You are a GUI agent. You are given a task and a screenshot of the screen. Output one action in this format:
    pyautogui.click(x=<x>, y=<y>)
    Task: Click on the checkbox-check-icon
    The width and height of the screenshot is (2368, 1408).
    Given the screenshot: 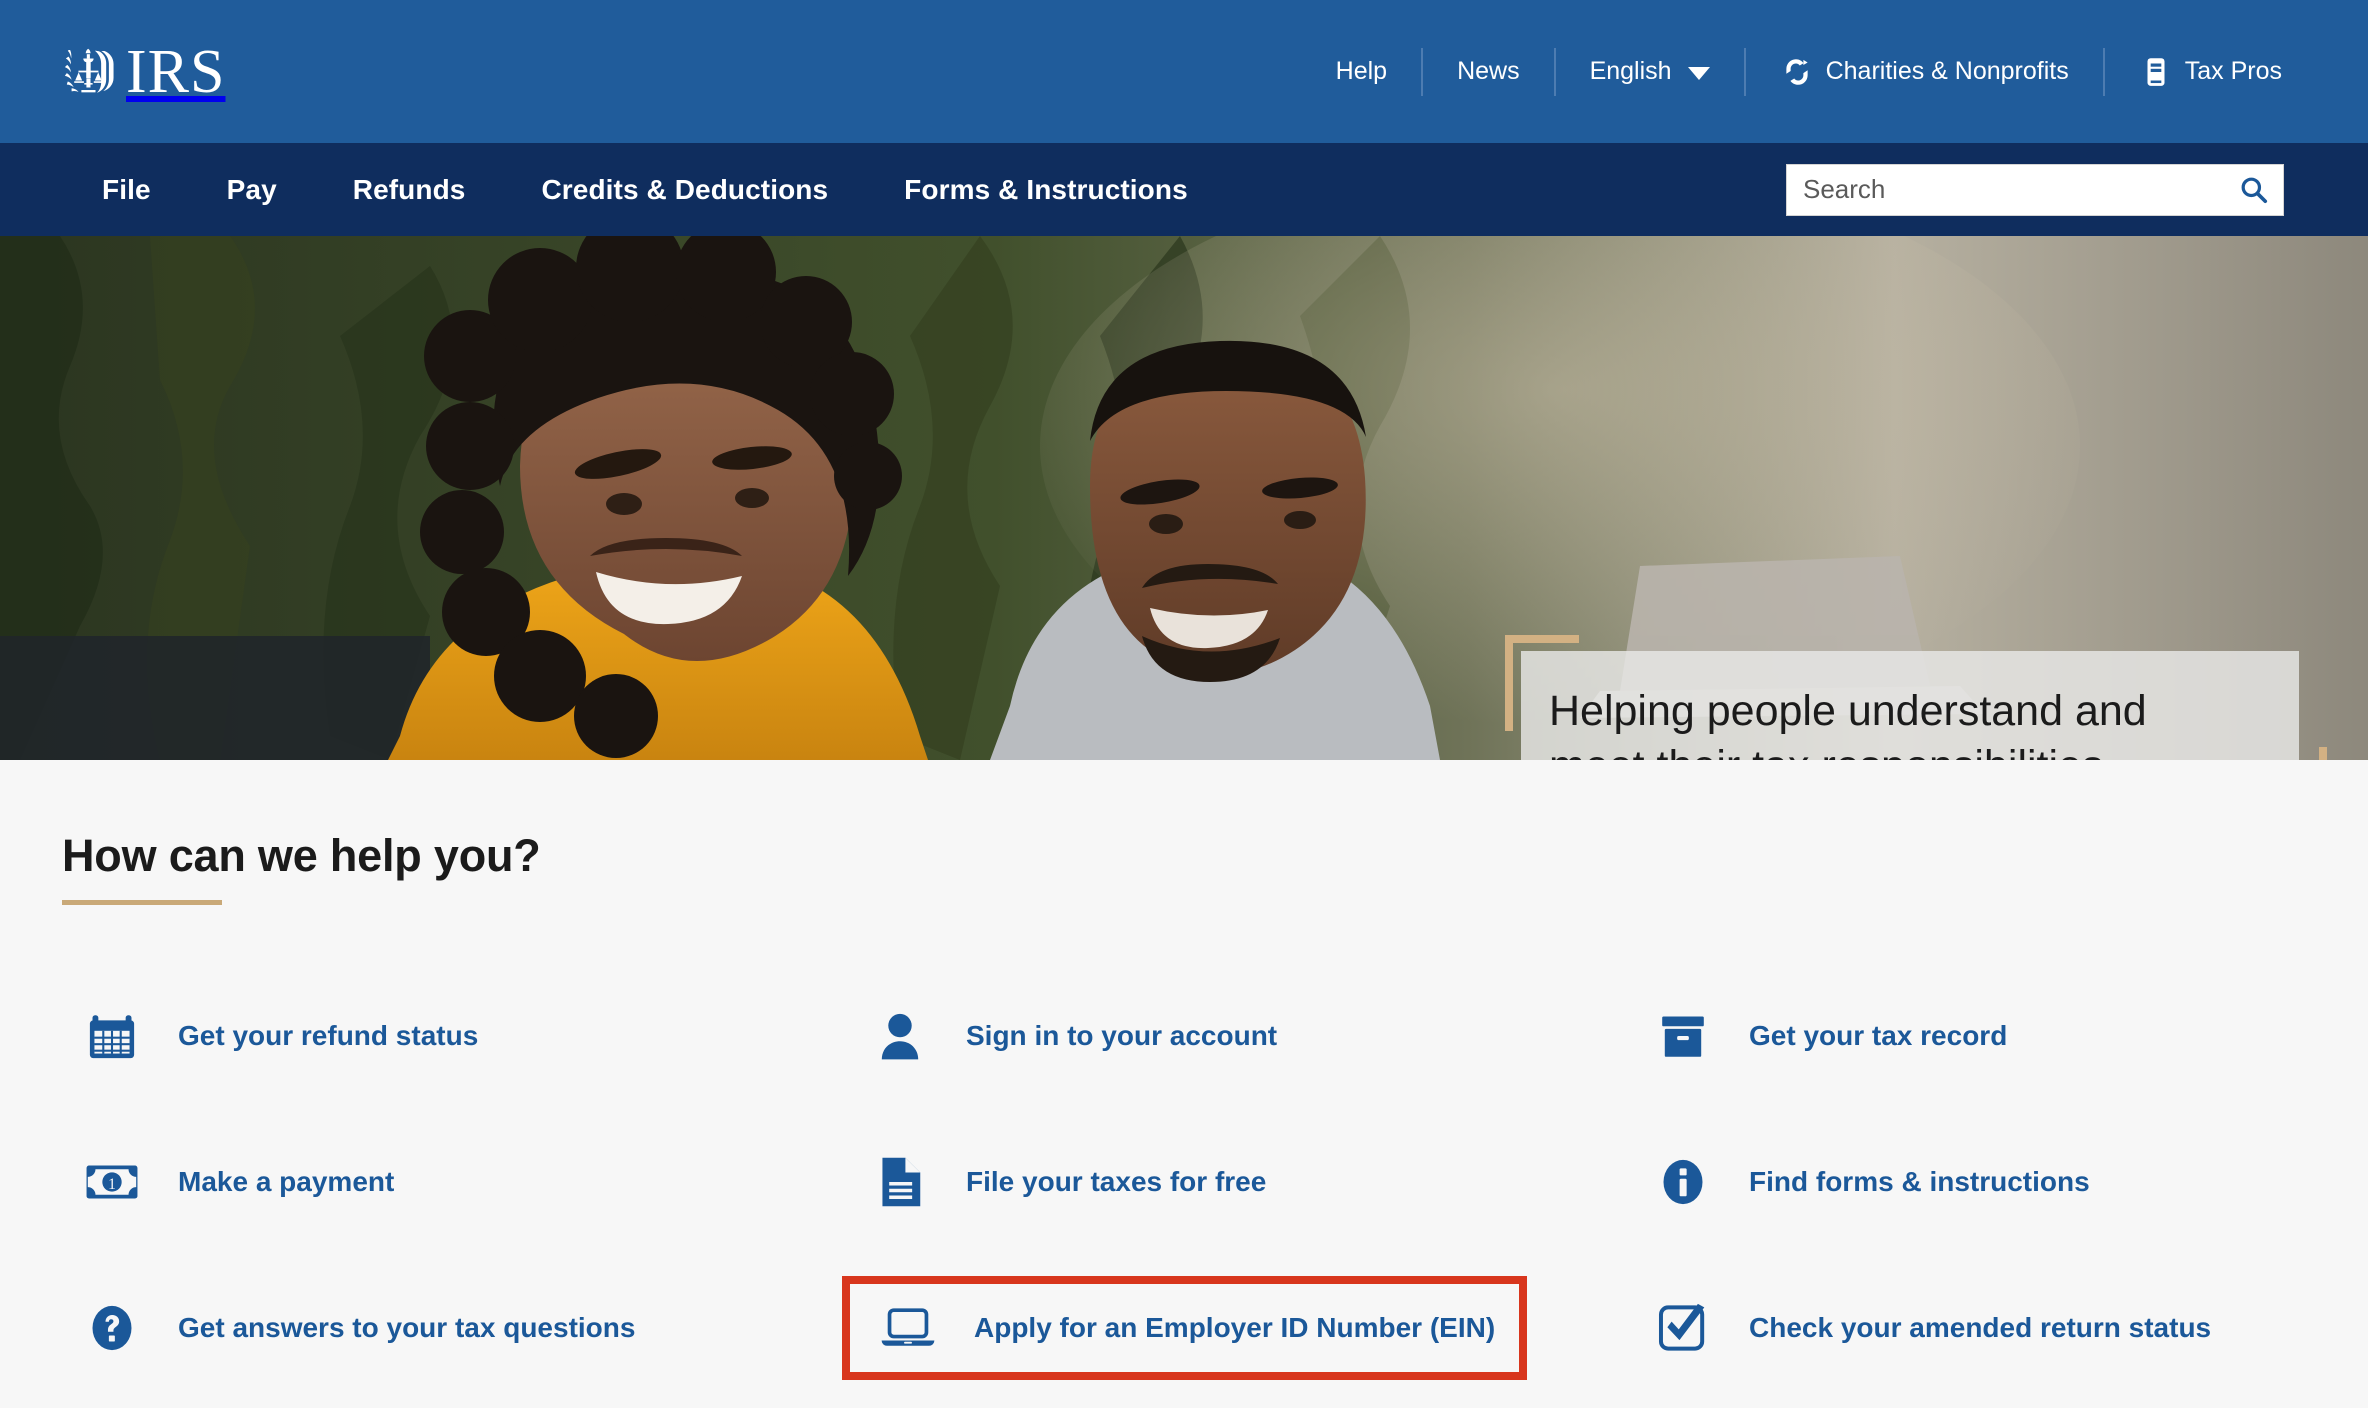 What is the action you would take?
    pyautogui.click(x=1683, y=1328)
    